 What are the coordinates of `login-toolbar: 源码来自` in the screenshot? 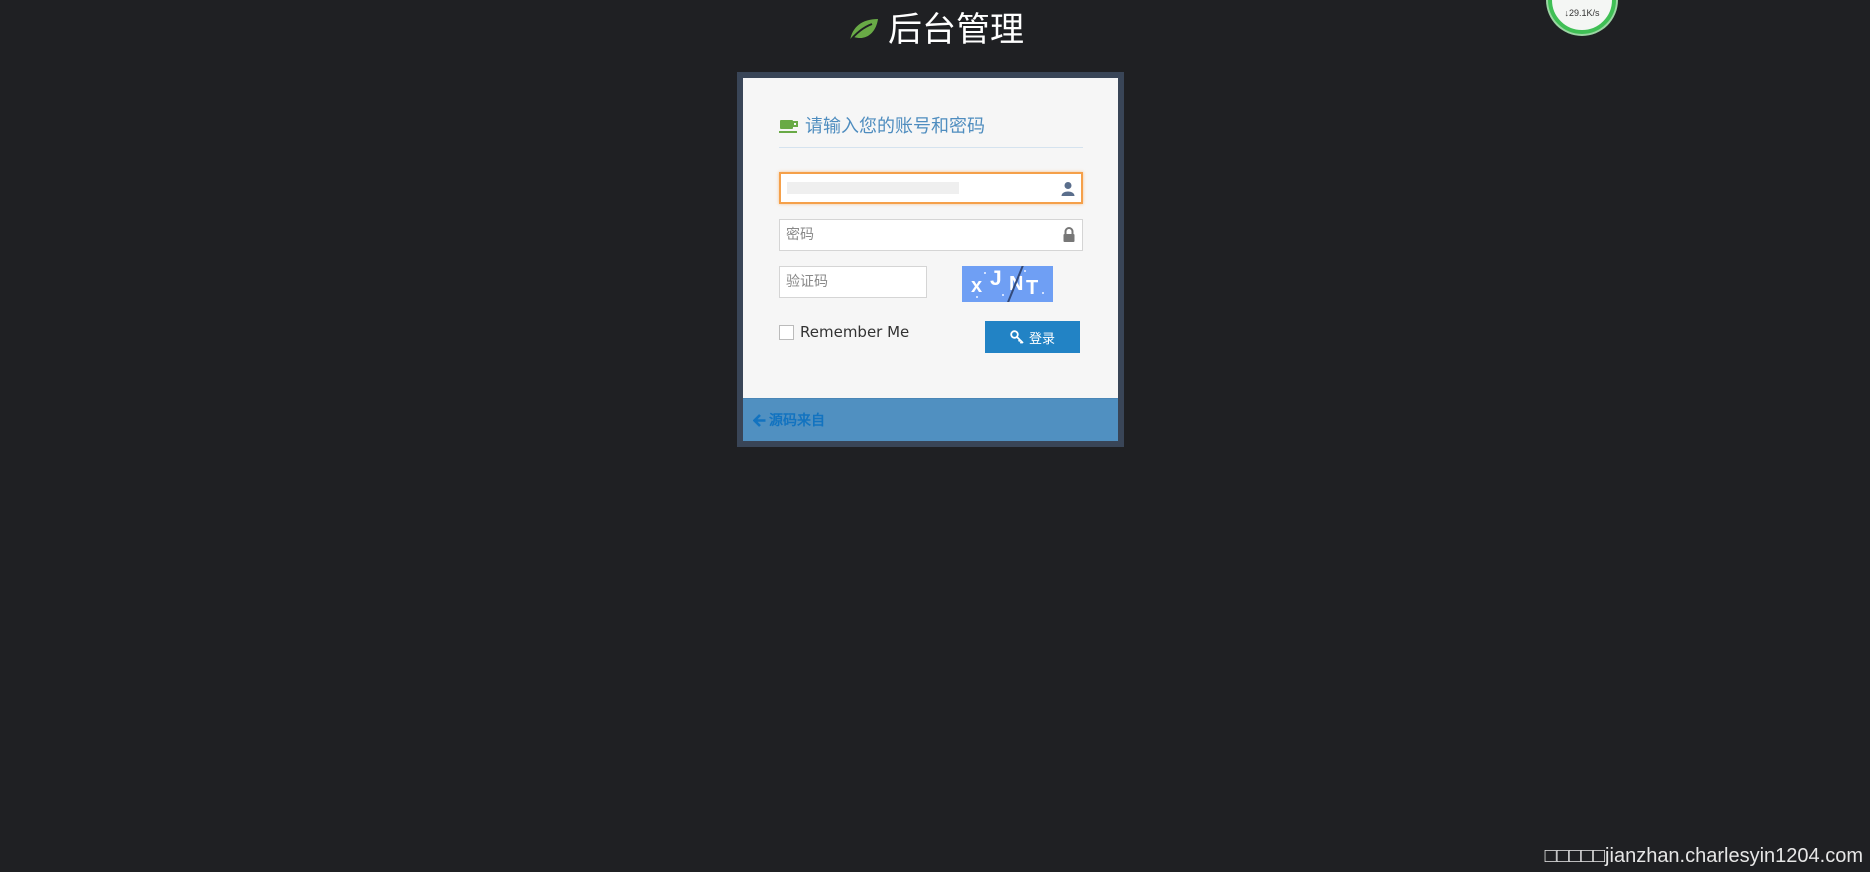 It's located at (930, 419).